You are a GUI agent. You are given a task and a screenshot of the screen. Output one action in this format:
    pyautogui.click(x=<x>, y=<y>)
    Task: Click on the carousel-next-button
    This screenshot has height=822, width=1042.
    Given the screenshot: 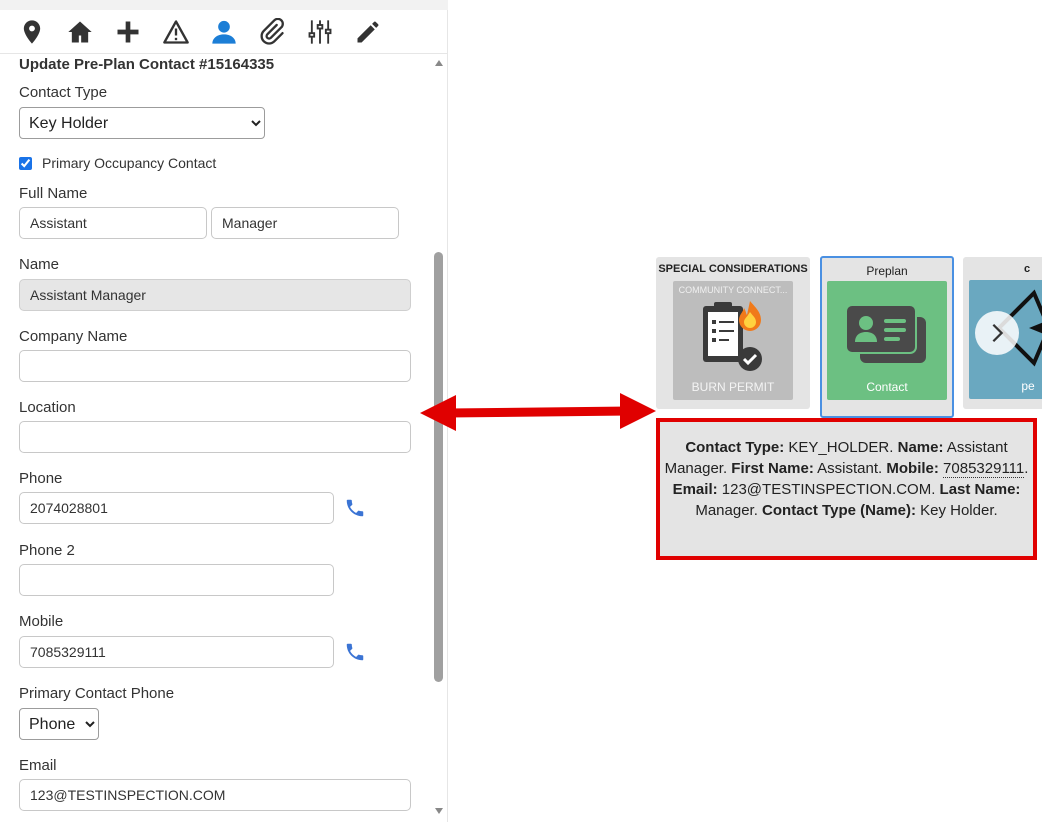 What is the action you would take?
    pyautogui.click(x=997, y=333)
    